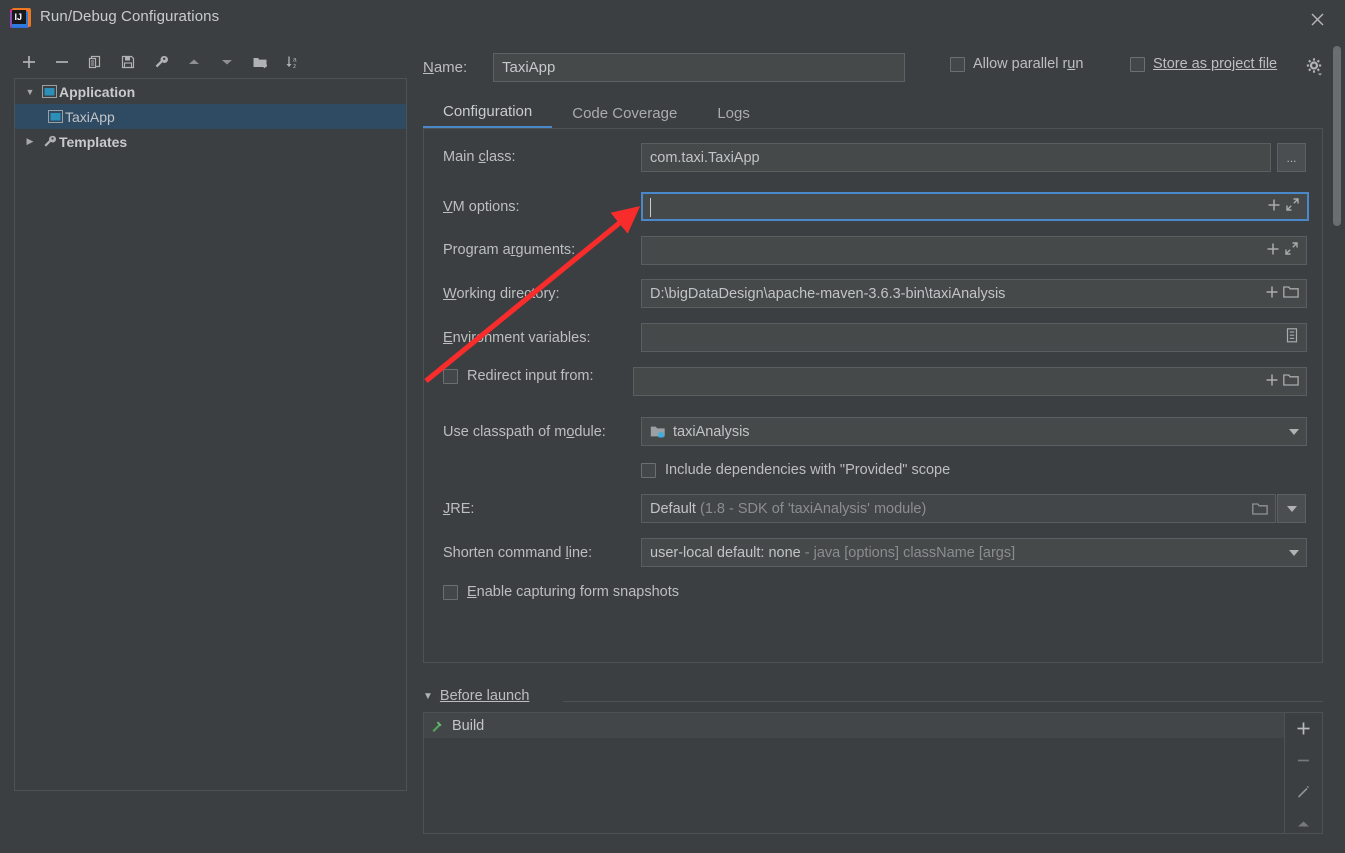 This screenshot has width=1345, height=853. I want to click on configurations-toolbar: a z, so click(164, 62).